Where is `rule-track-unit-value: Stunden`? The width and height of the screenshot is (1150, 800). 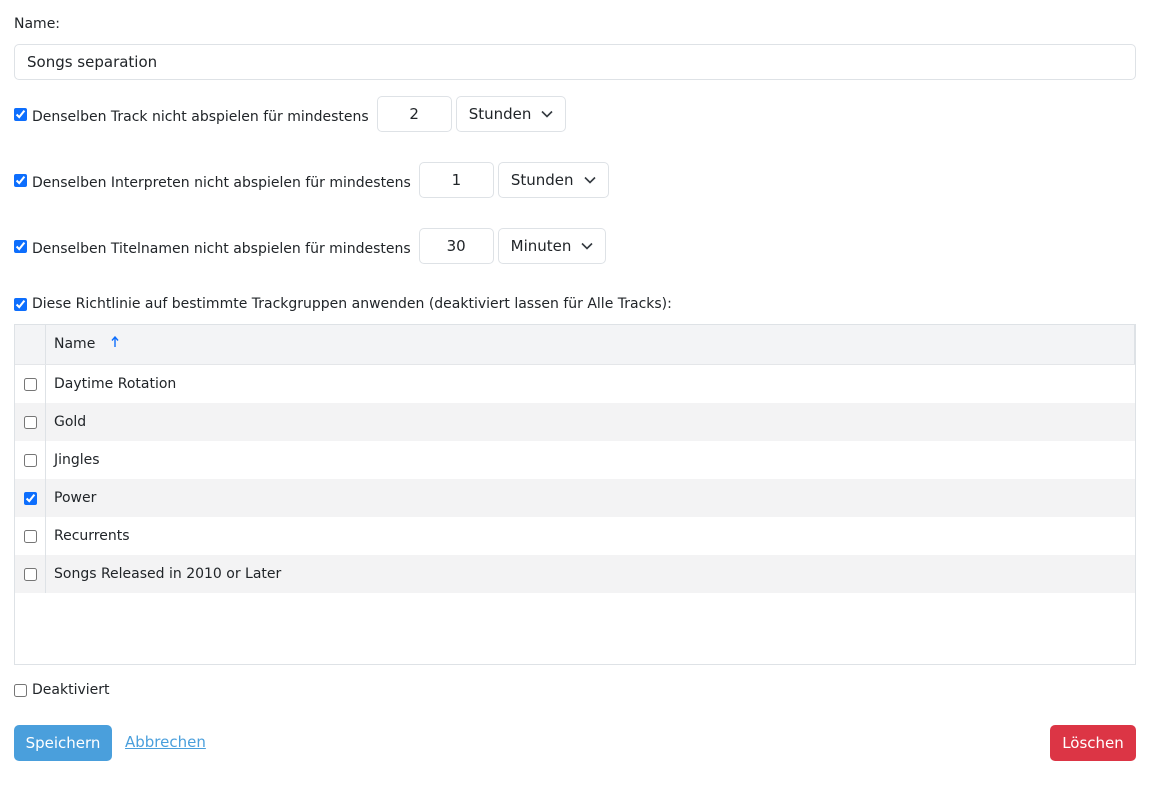
rule-track-unit-value: Stunden is located at coordinates (500, 114).